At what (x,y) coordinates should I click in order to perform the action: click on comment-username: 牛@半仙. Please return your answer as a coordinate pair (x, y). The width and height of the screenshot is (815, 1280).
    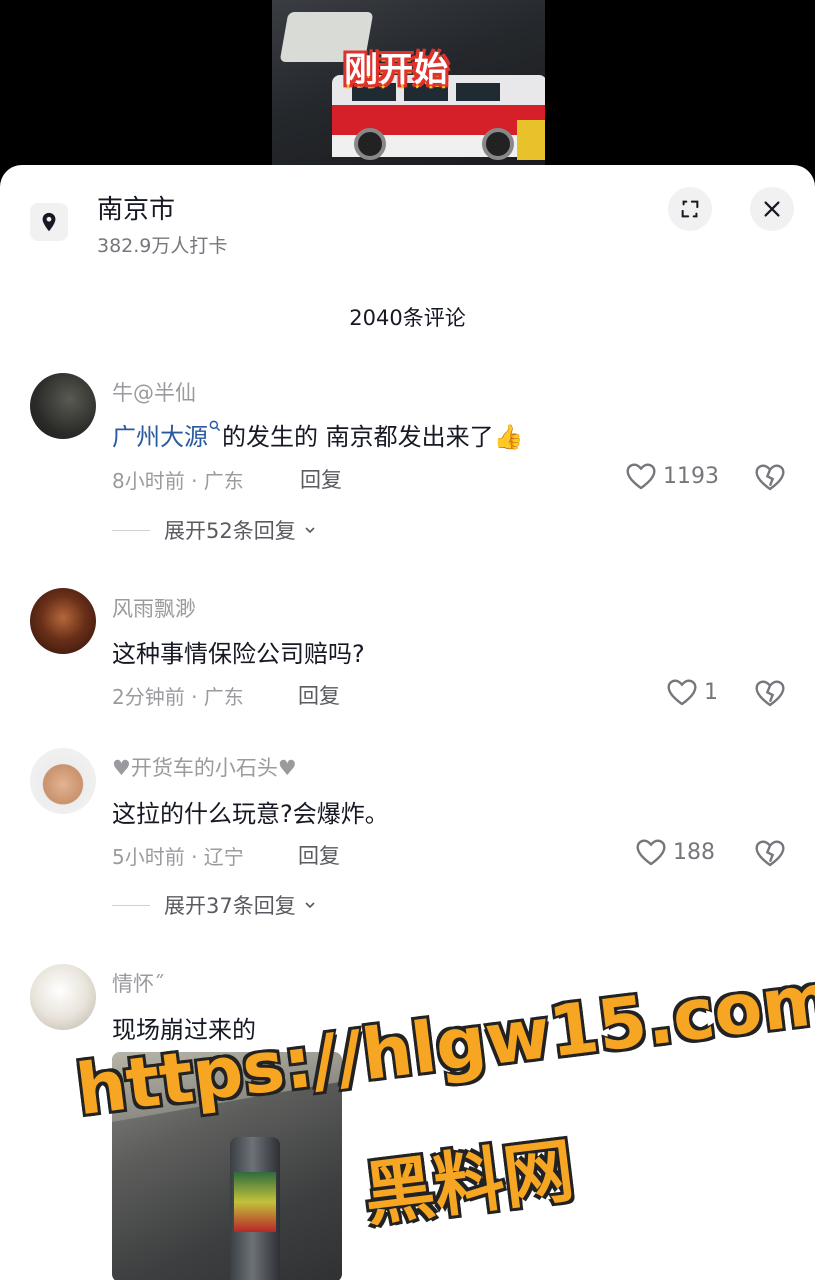
    Looking at the image, I should click on (154, 392).